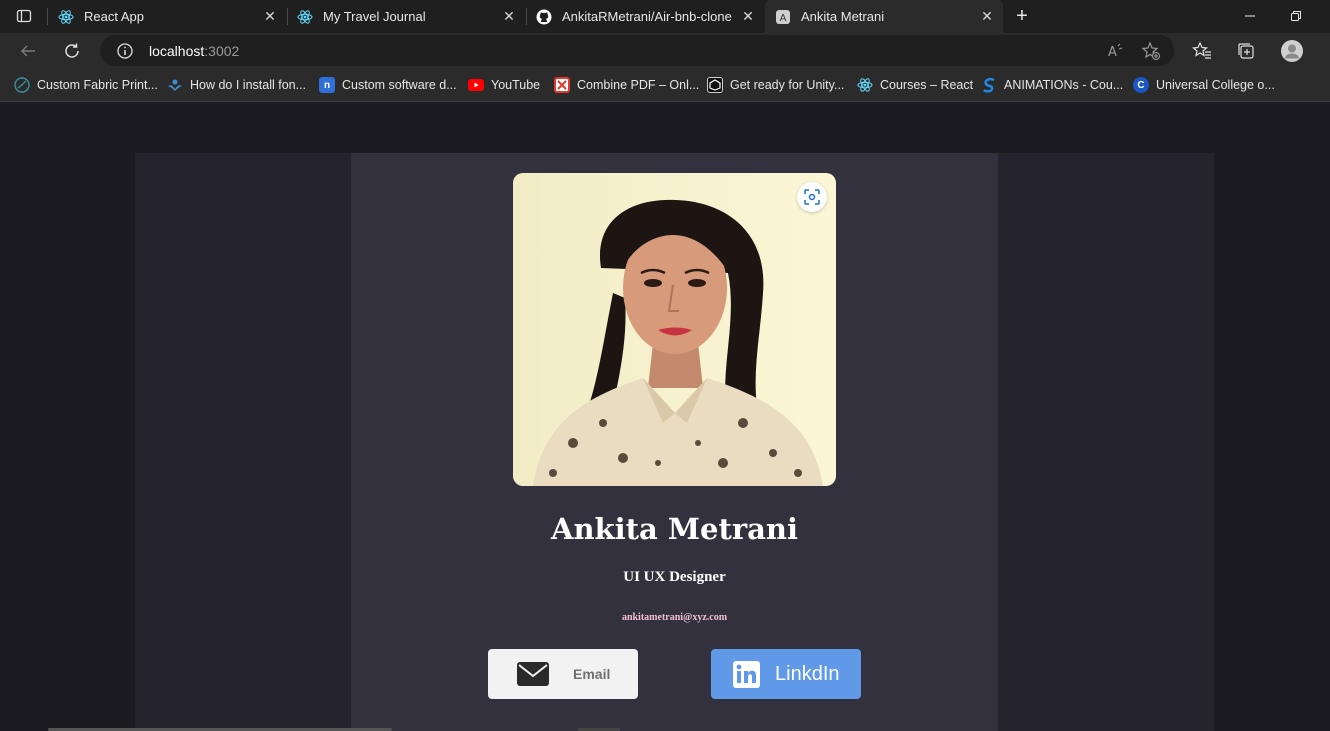 Image resolution: width=1330 pixels, height=731 pixels. Describe the element at coordinates (544, 17) in the screenshot. I see `github-icon` at that location.